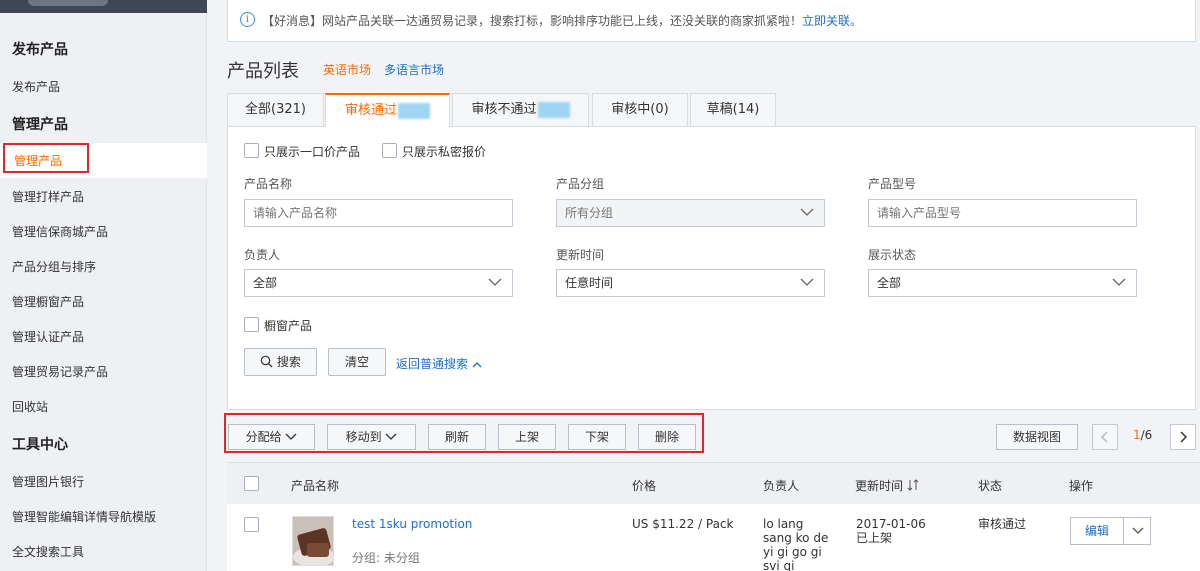 This screenshot has width=1200, height=571. What do you see at coordinates (60, 231) in the screenshot?
I see `sidebar-item-assurance-products: 管理信保商城产品` at bounding box center [60, 231].